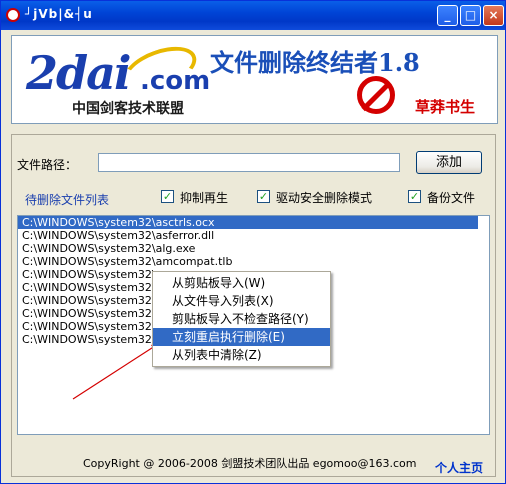  What do you see at coordinates (449, 162) in the screenshot?
I see `add-button: 添加` at bounding box center [449, 162].